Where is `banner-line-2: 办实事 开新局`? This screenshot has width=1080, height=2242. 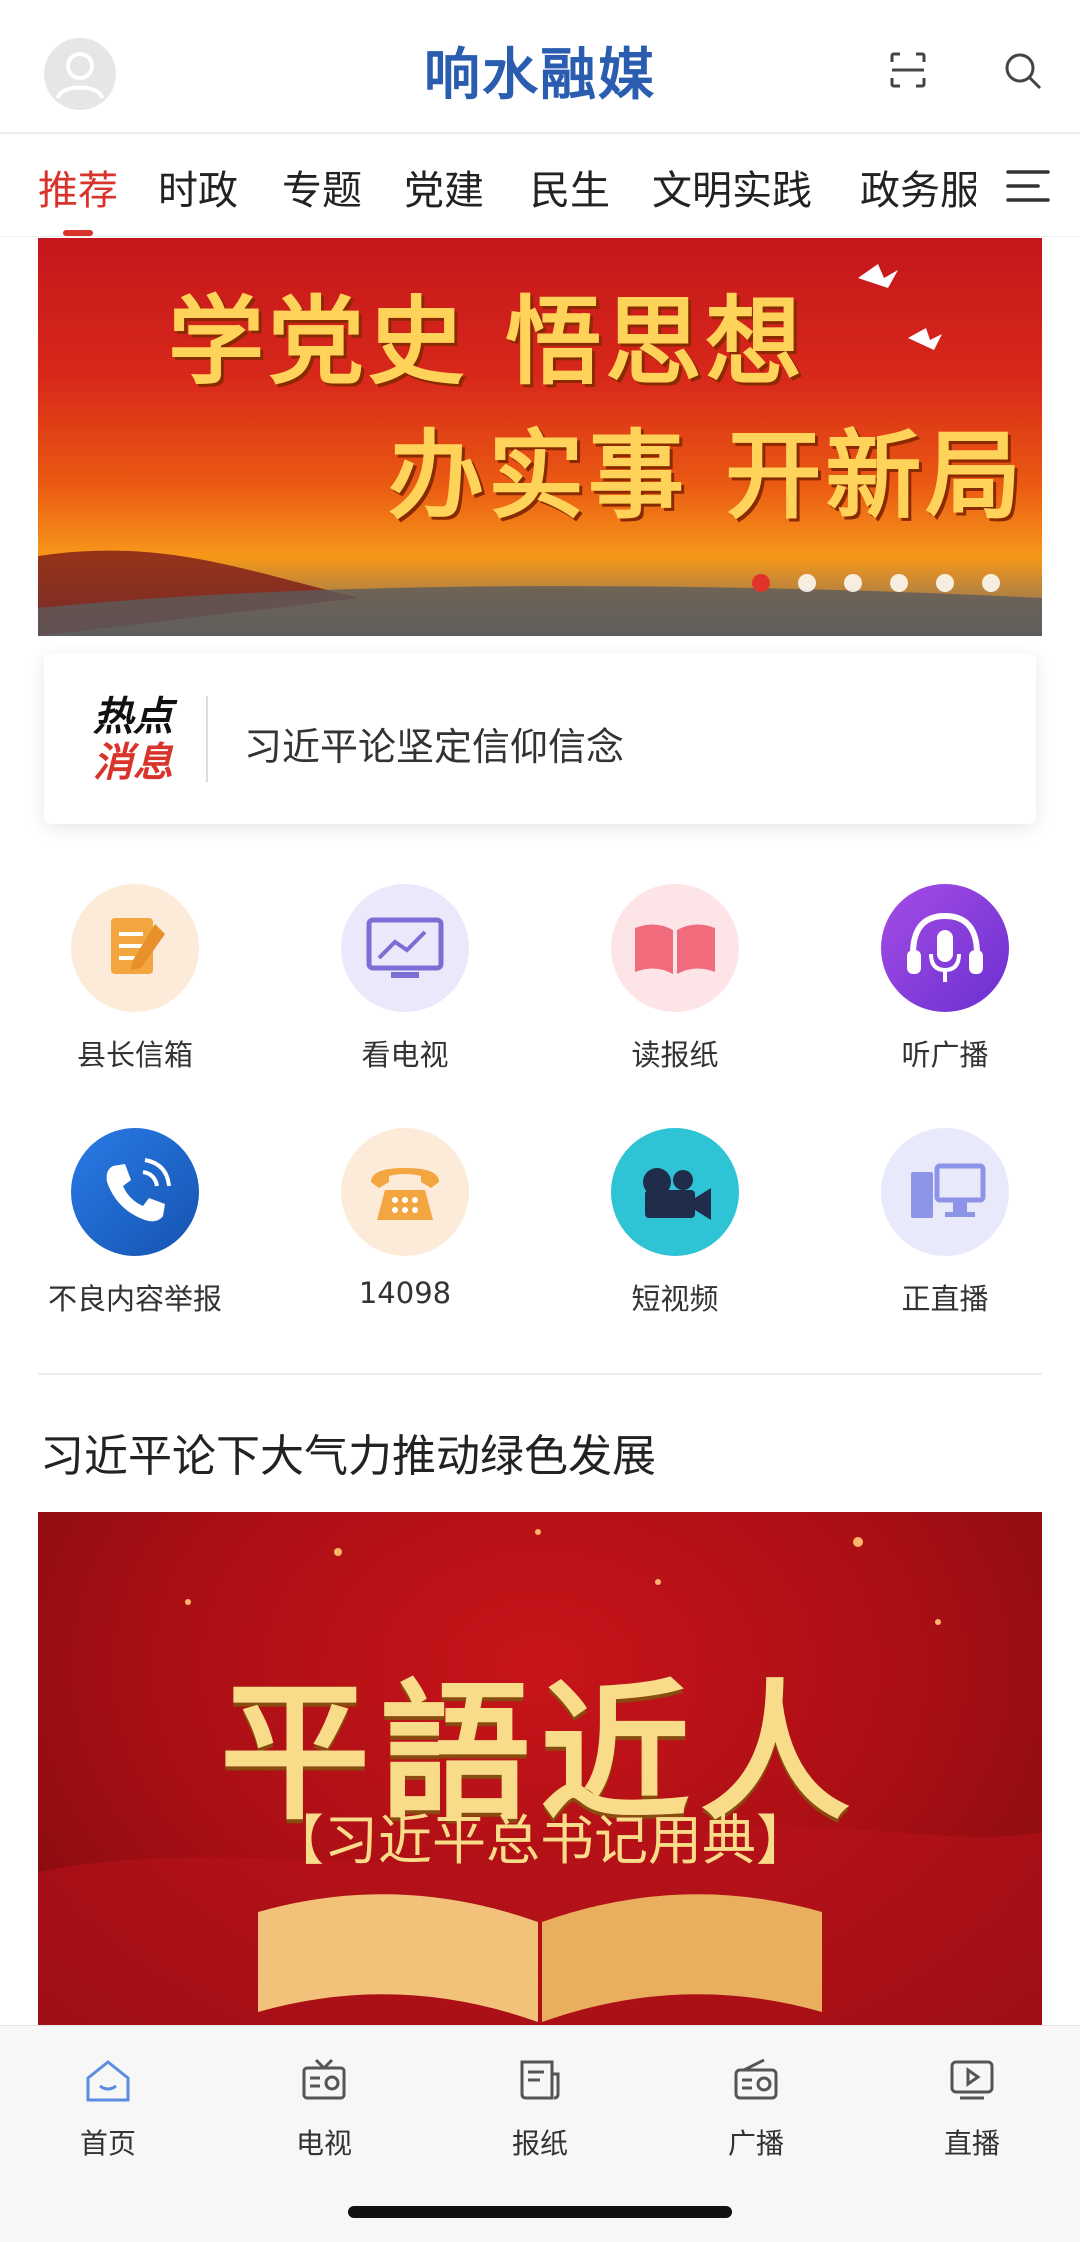 banner-line-2: 办实事 开新局 is located at coordinates (707, 475).